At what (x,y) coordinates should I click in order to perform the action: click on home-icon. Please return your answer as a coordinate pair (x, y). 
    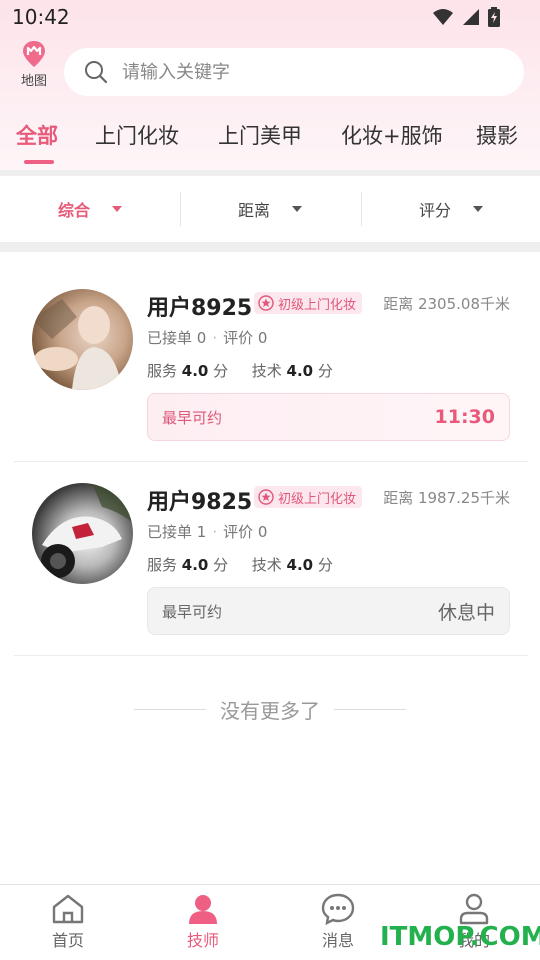
    Looking at the image, I should click on (68, 909).